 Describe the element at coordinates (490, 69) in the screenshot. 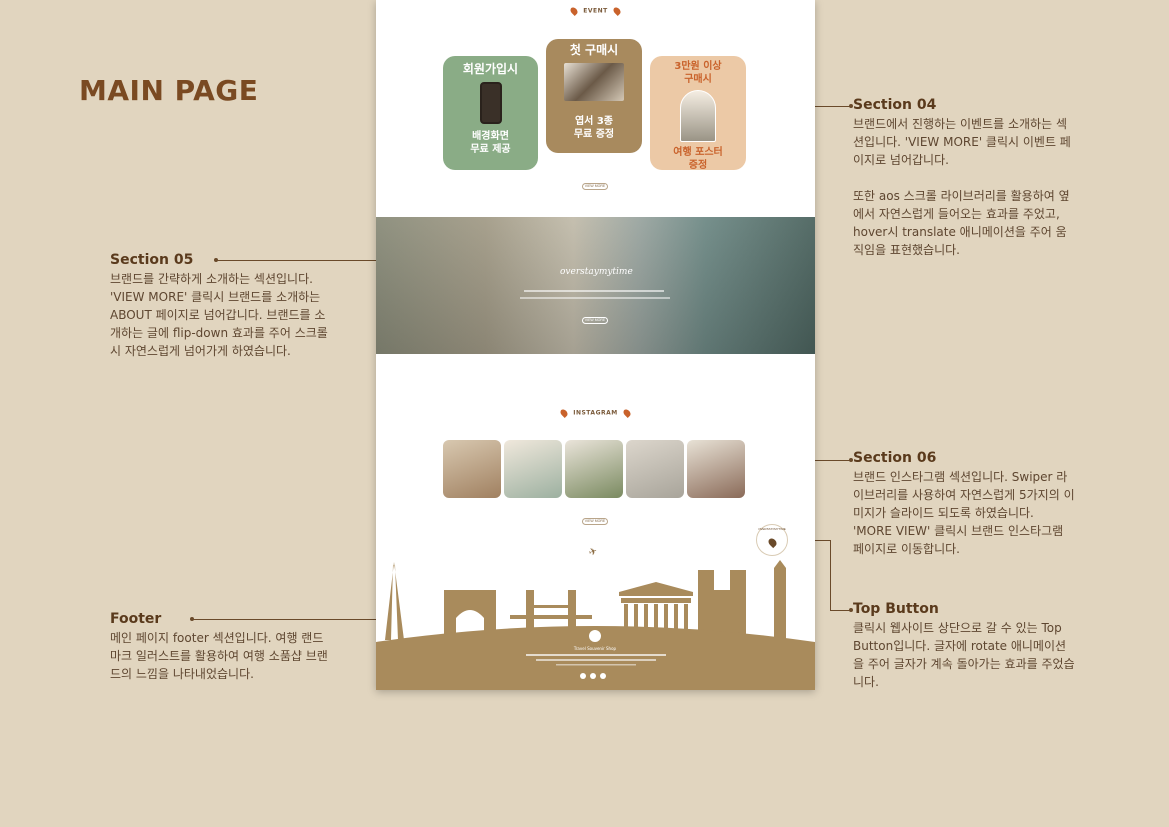

I see `card-title: 회원가입시` at that location.